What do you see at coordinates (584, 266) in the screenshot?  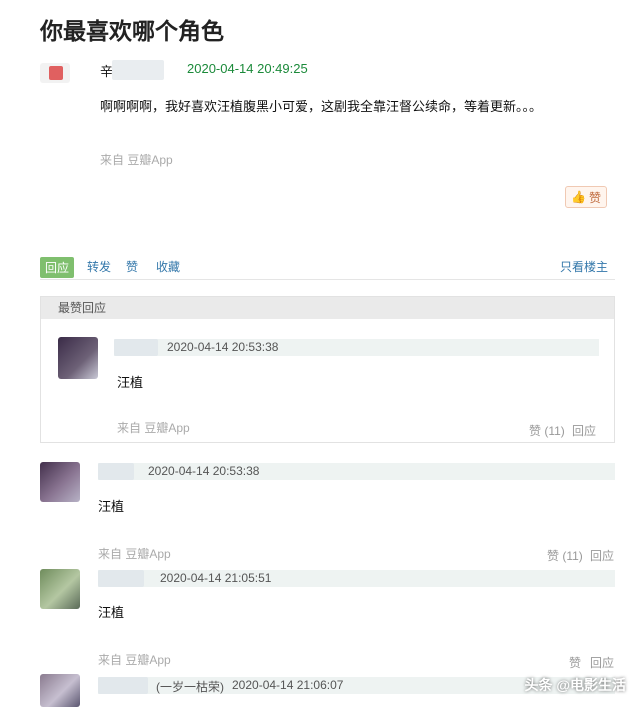 I see `only-op-link: 只看楼主` at bounding box center [584, 266].